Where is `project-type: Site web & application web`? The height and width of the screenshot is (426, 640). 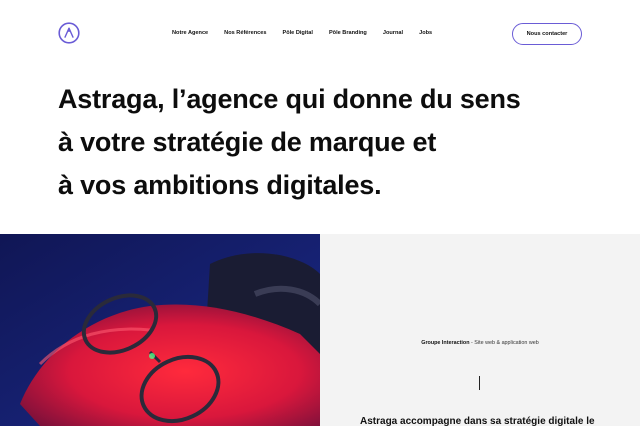 project-type: Site web & application web is located at coordinates (506, 343).